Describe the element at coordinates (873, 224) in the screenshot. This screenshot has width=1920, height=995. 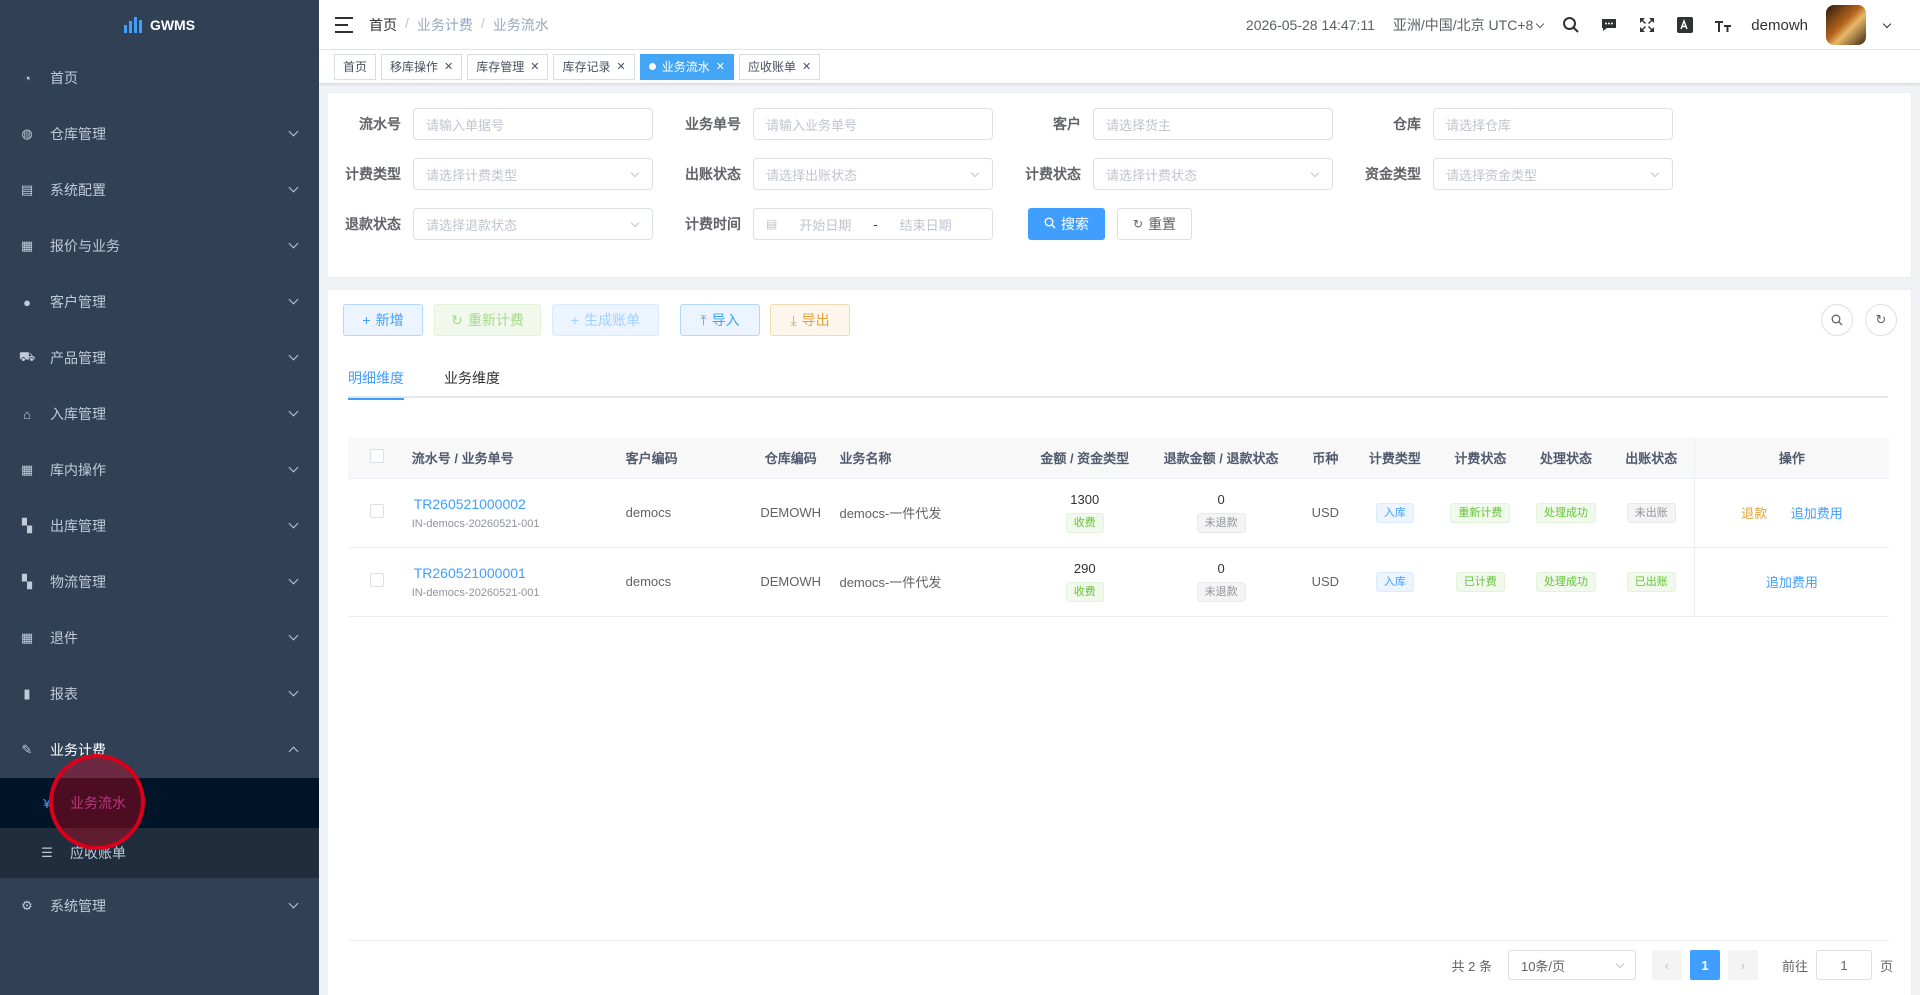
I see `charge-time-range: ▤ 开始日期 - 结束日期` at that location.